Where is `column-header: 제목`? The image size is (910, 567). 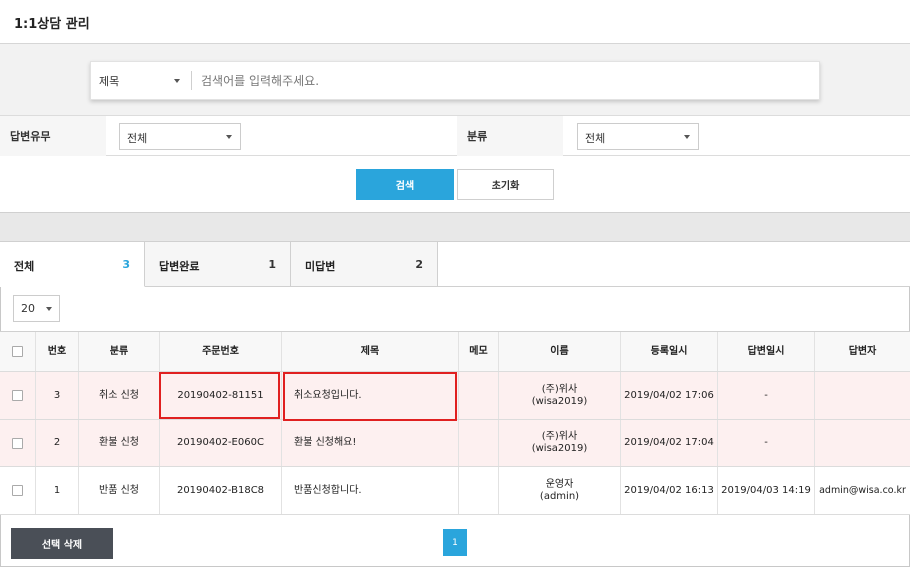 column-header: 제목 is located at coordinates (370, 351).